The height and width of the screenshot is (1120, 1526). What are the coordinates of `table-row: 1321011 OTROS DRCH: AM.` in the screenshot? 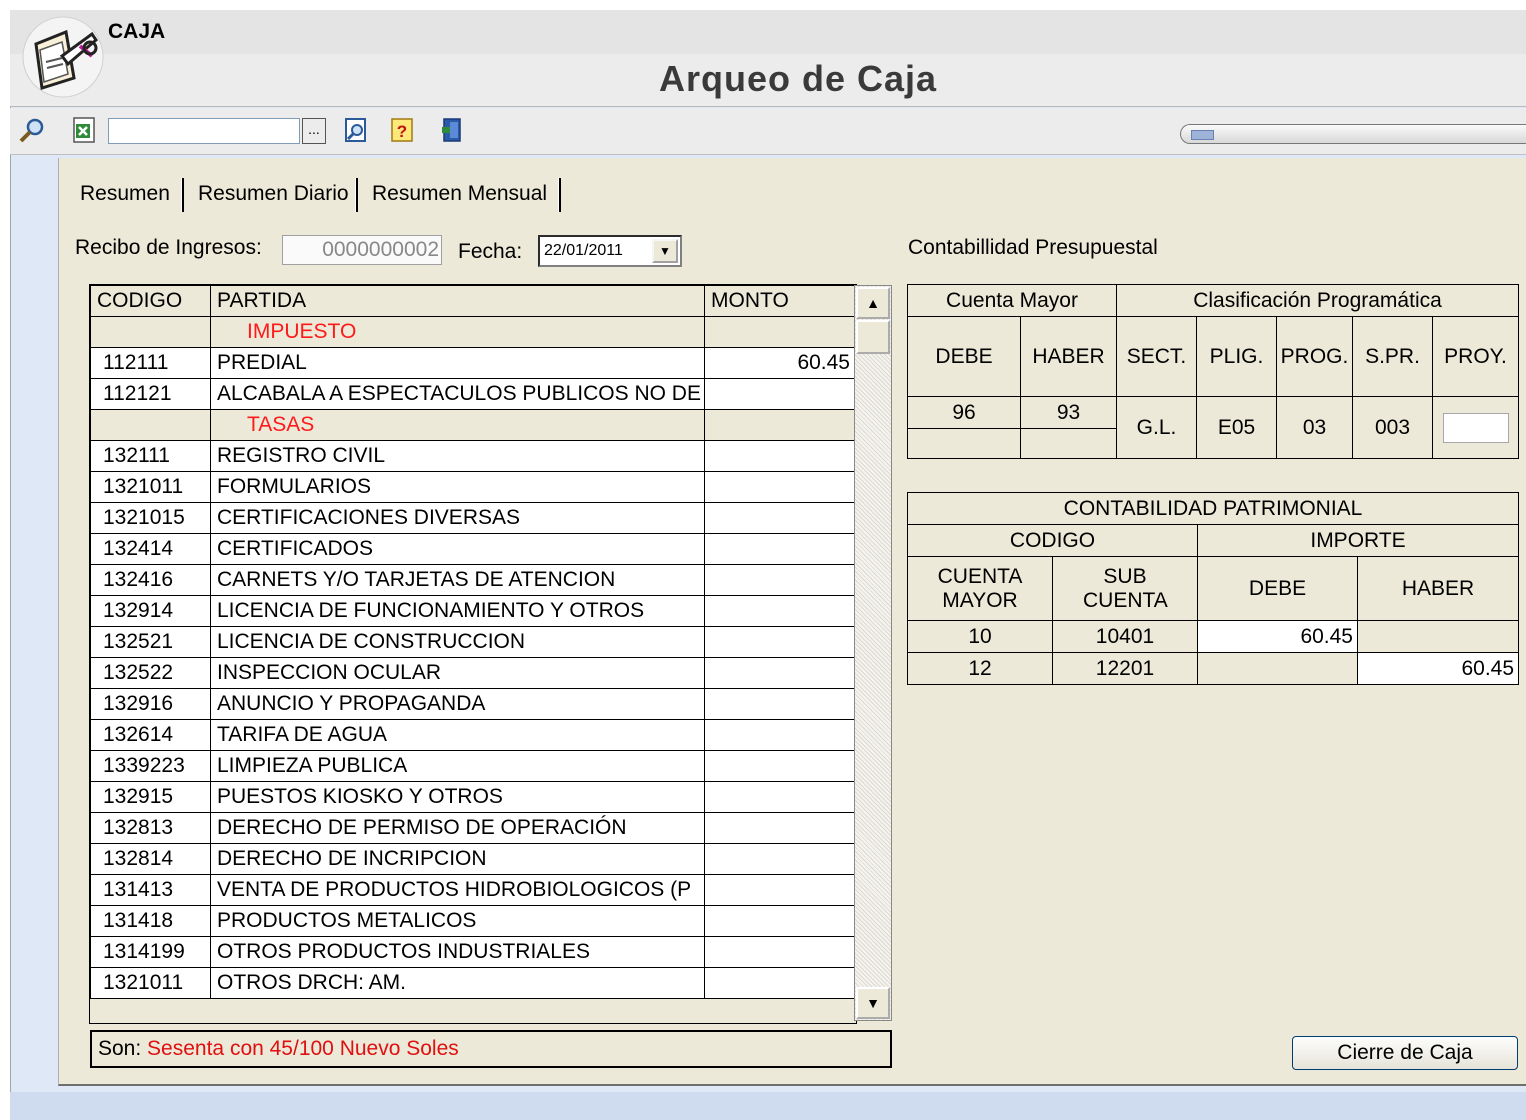 It's located at (472, 983).